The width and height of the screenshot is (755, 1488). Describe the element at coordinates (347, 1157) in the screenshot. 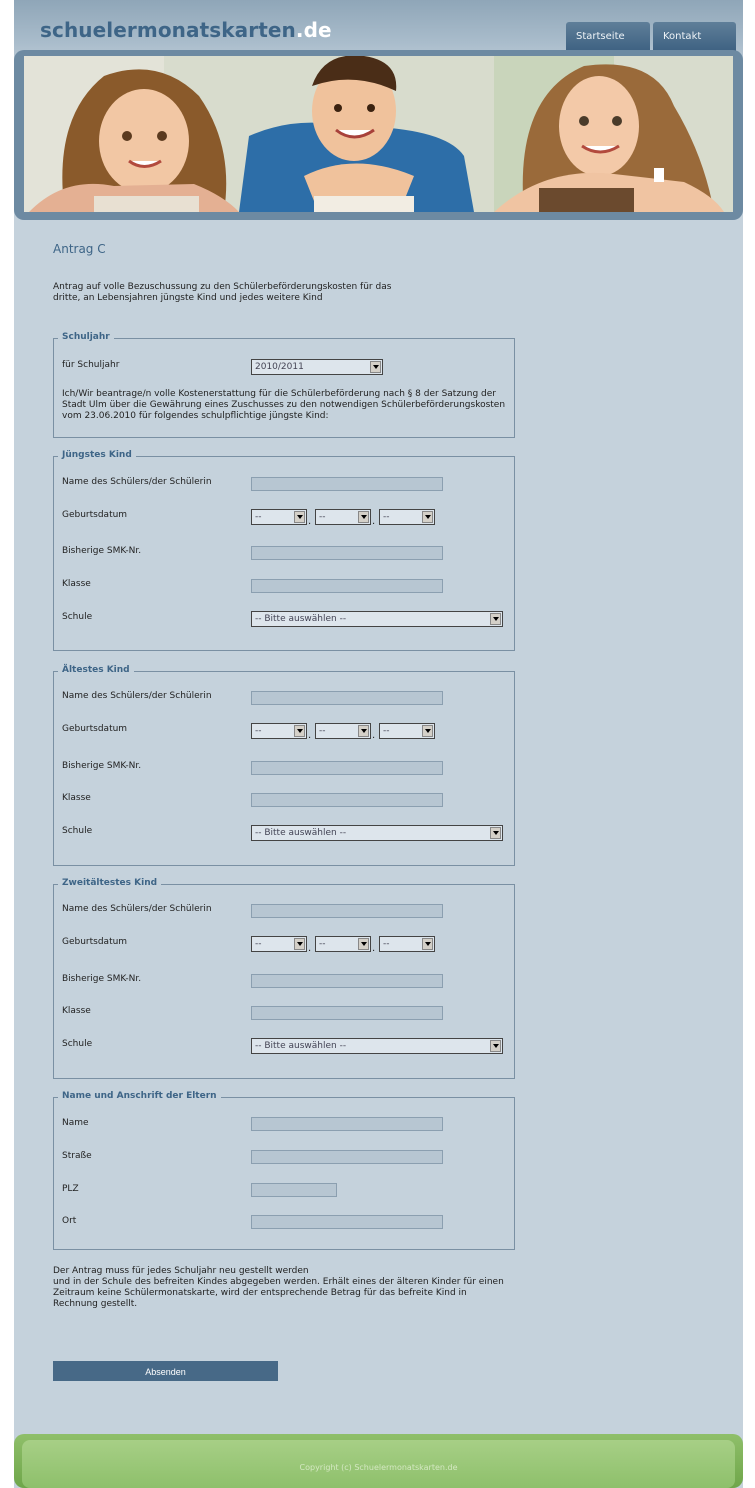

I see `strasse-input` at that location.